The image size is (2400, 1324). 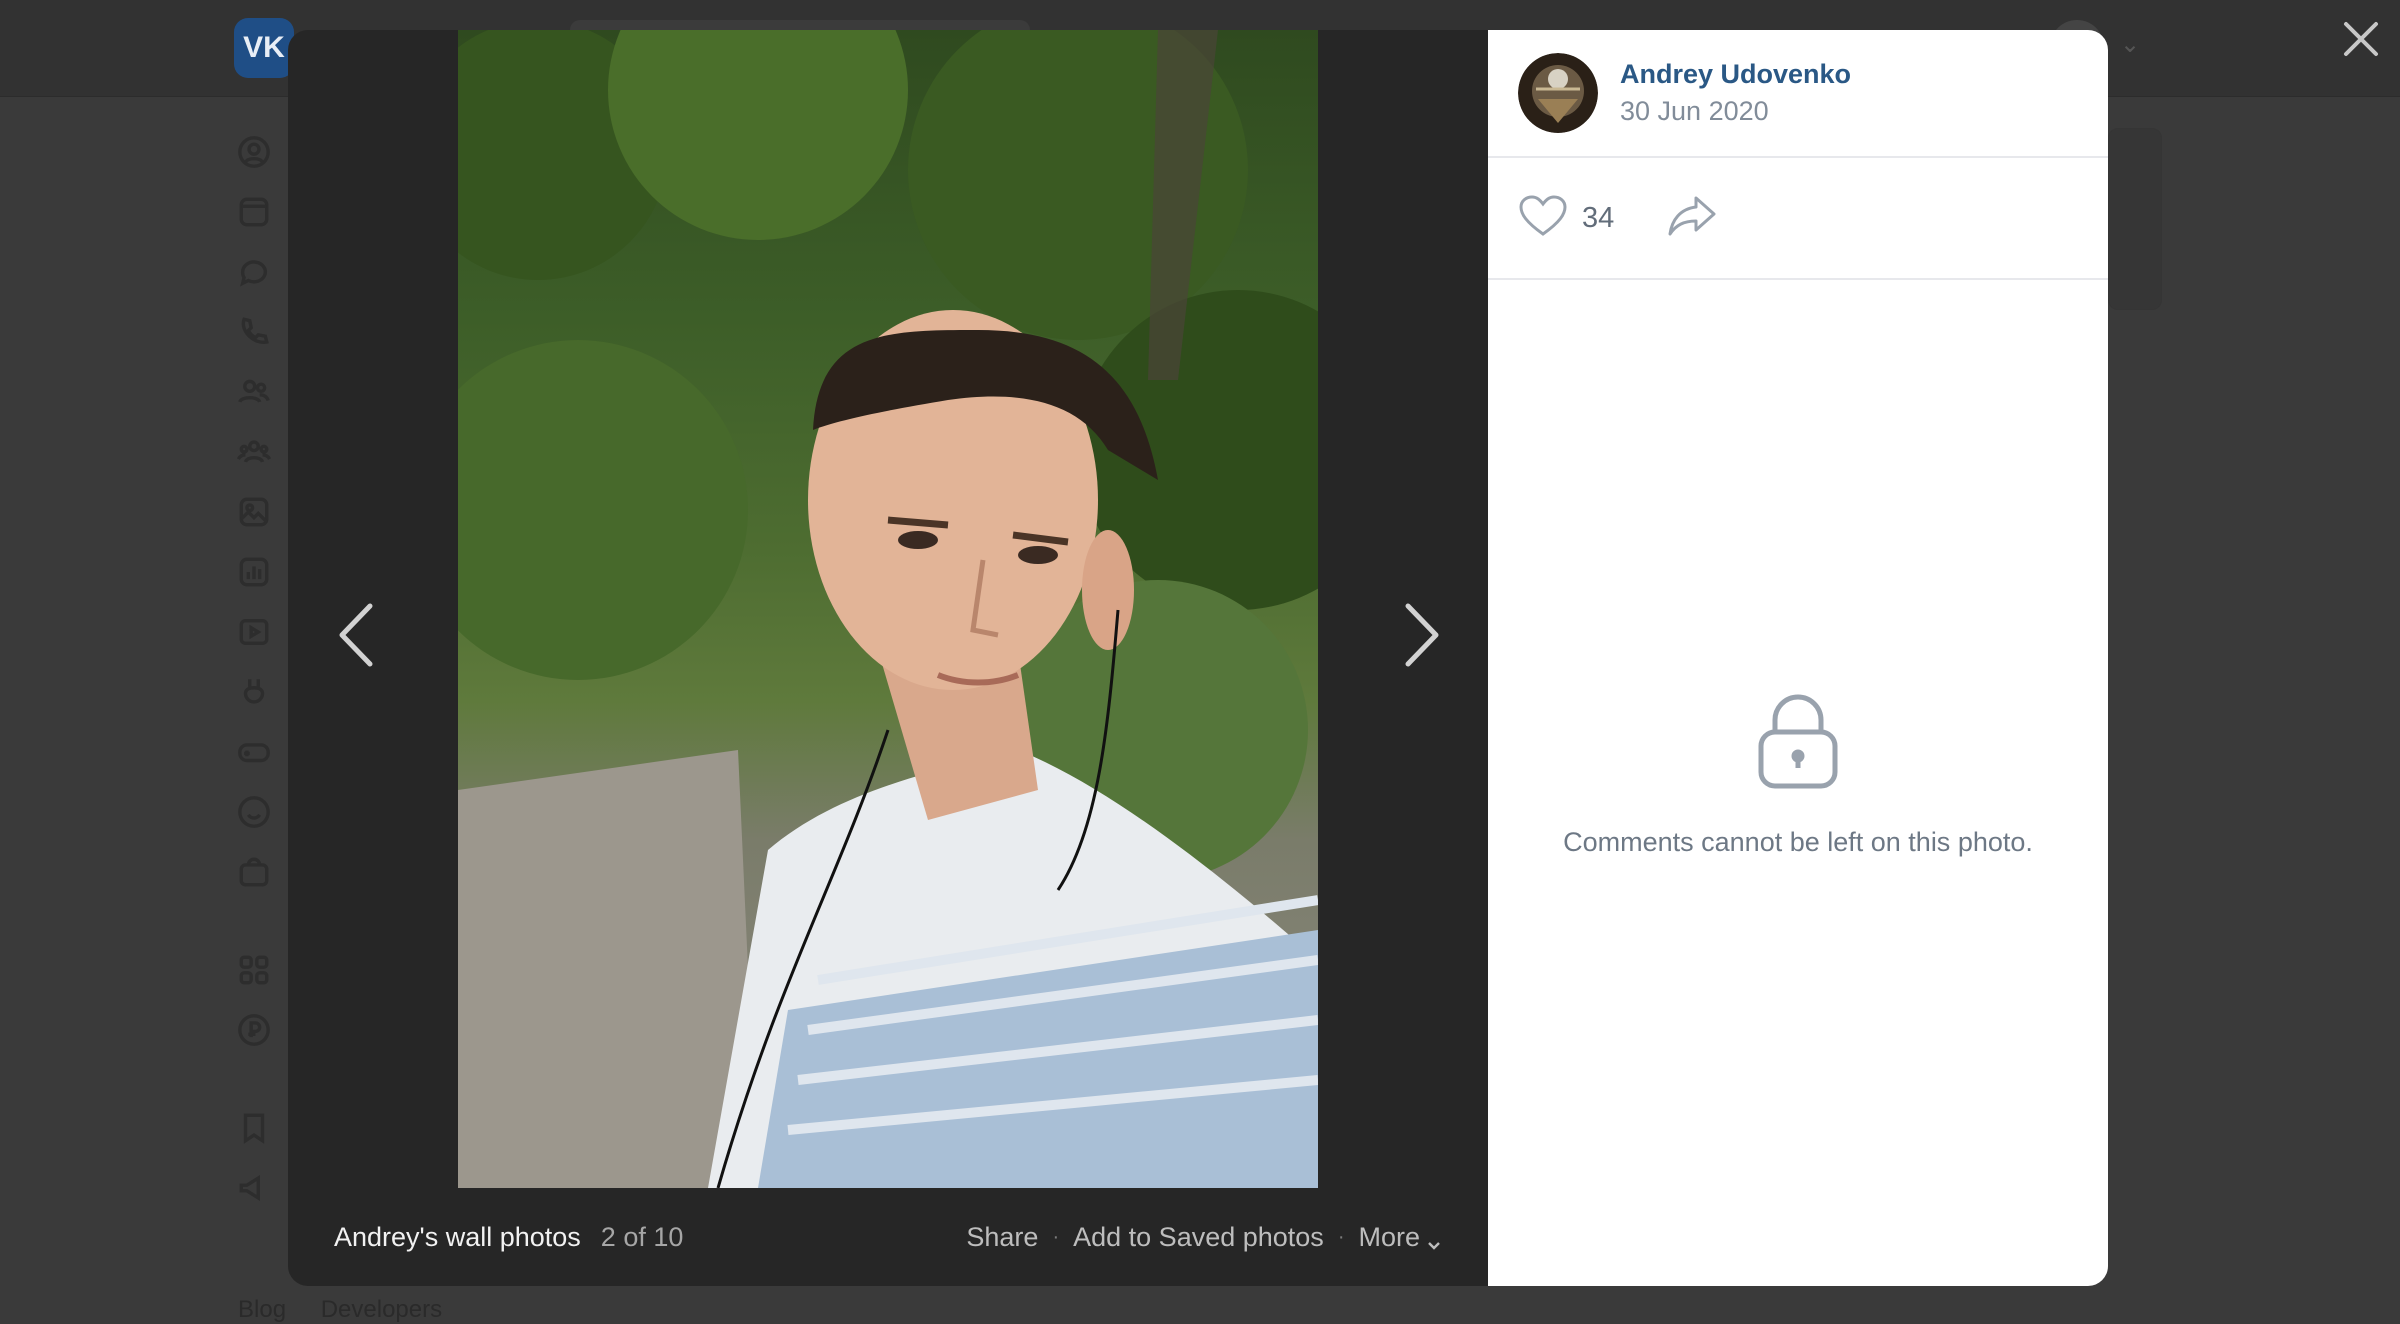 What do you see at coordinates (254, 272) in the screenshot?
I see `messages-icon` at bounding box center [254, 272].